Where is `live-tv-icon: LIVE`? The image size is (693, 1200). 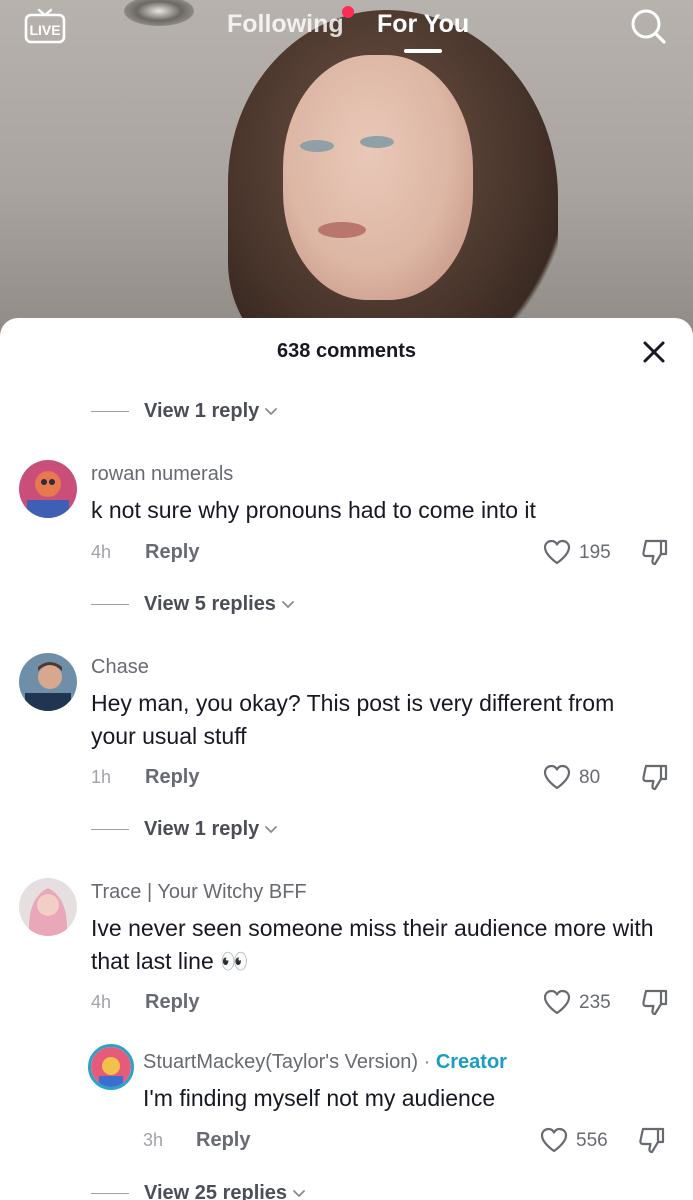
live-tv-icon: LIVE is located at coordinates (45, 25).